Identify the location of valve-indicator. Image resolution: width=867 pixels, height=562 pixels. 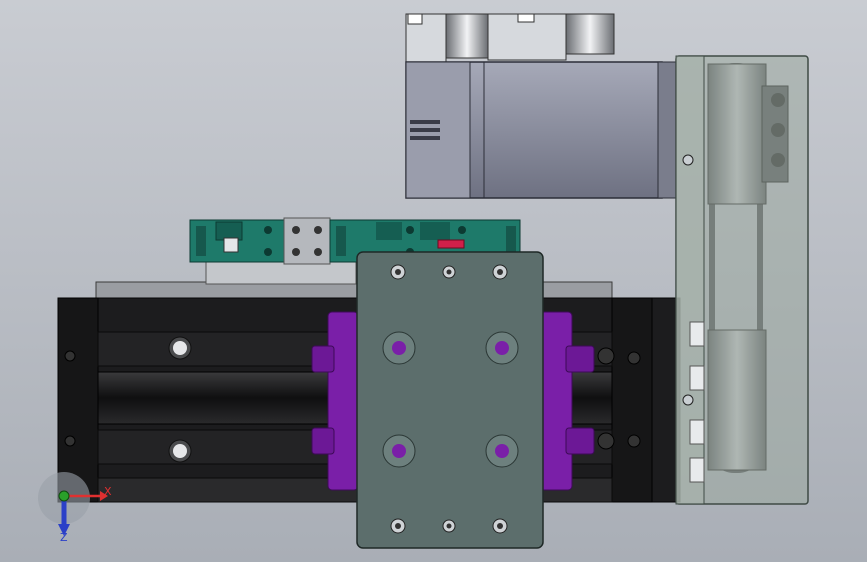
(451, 244).